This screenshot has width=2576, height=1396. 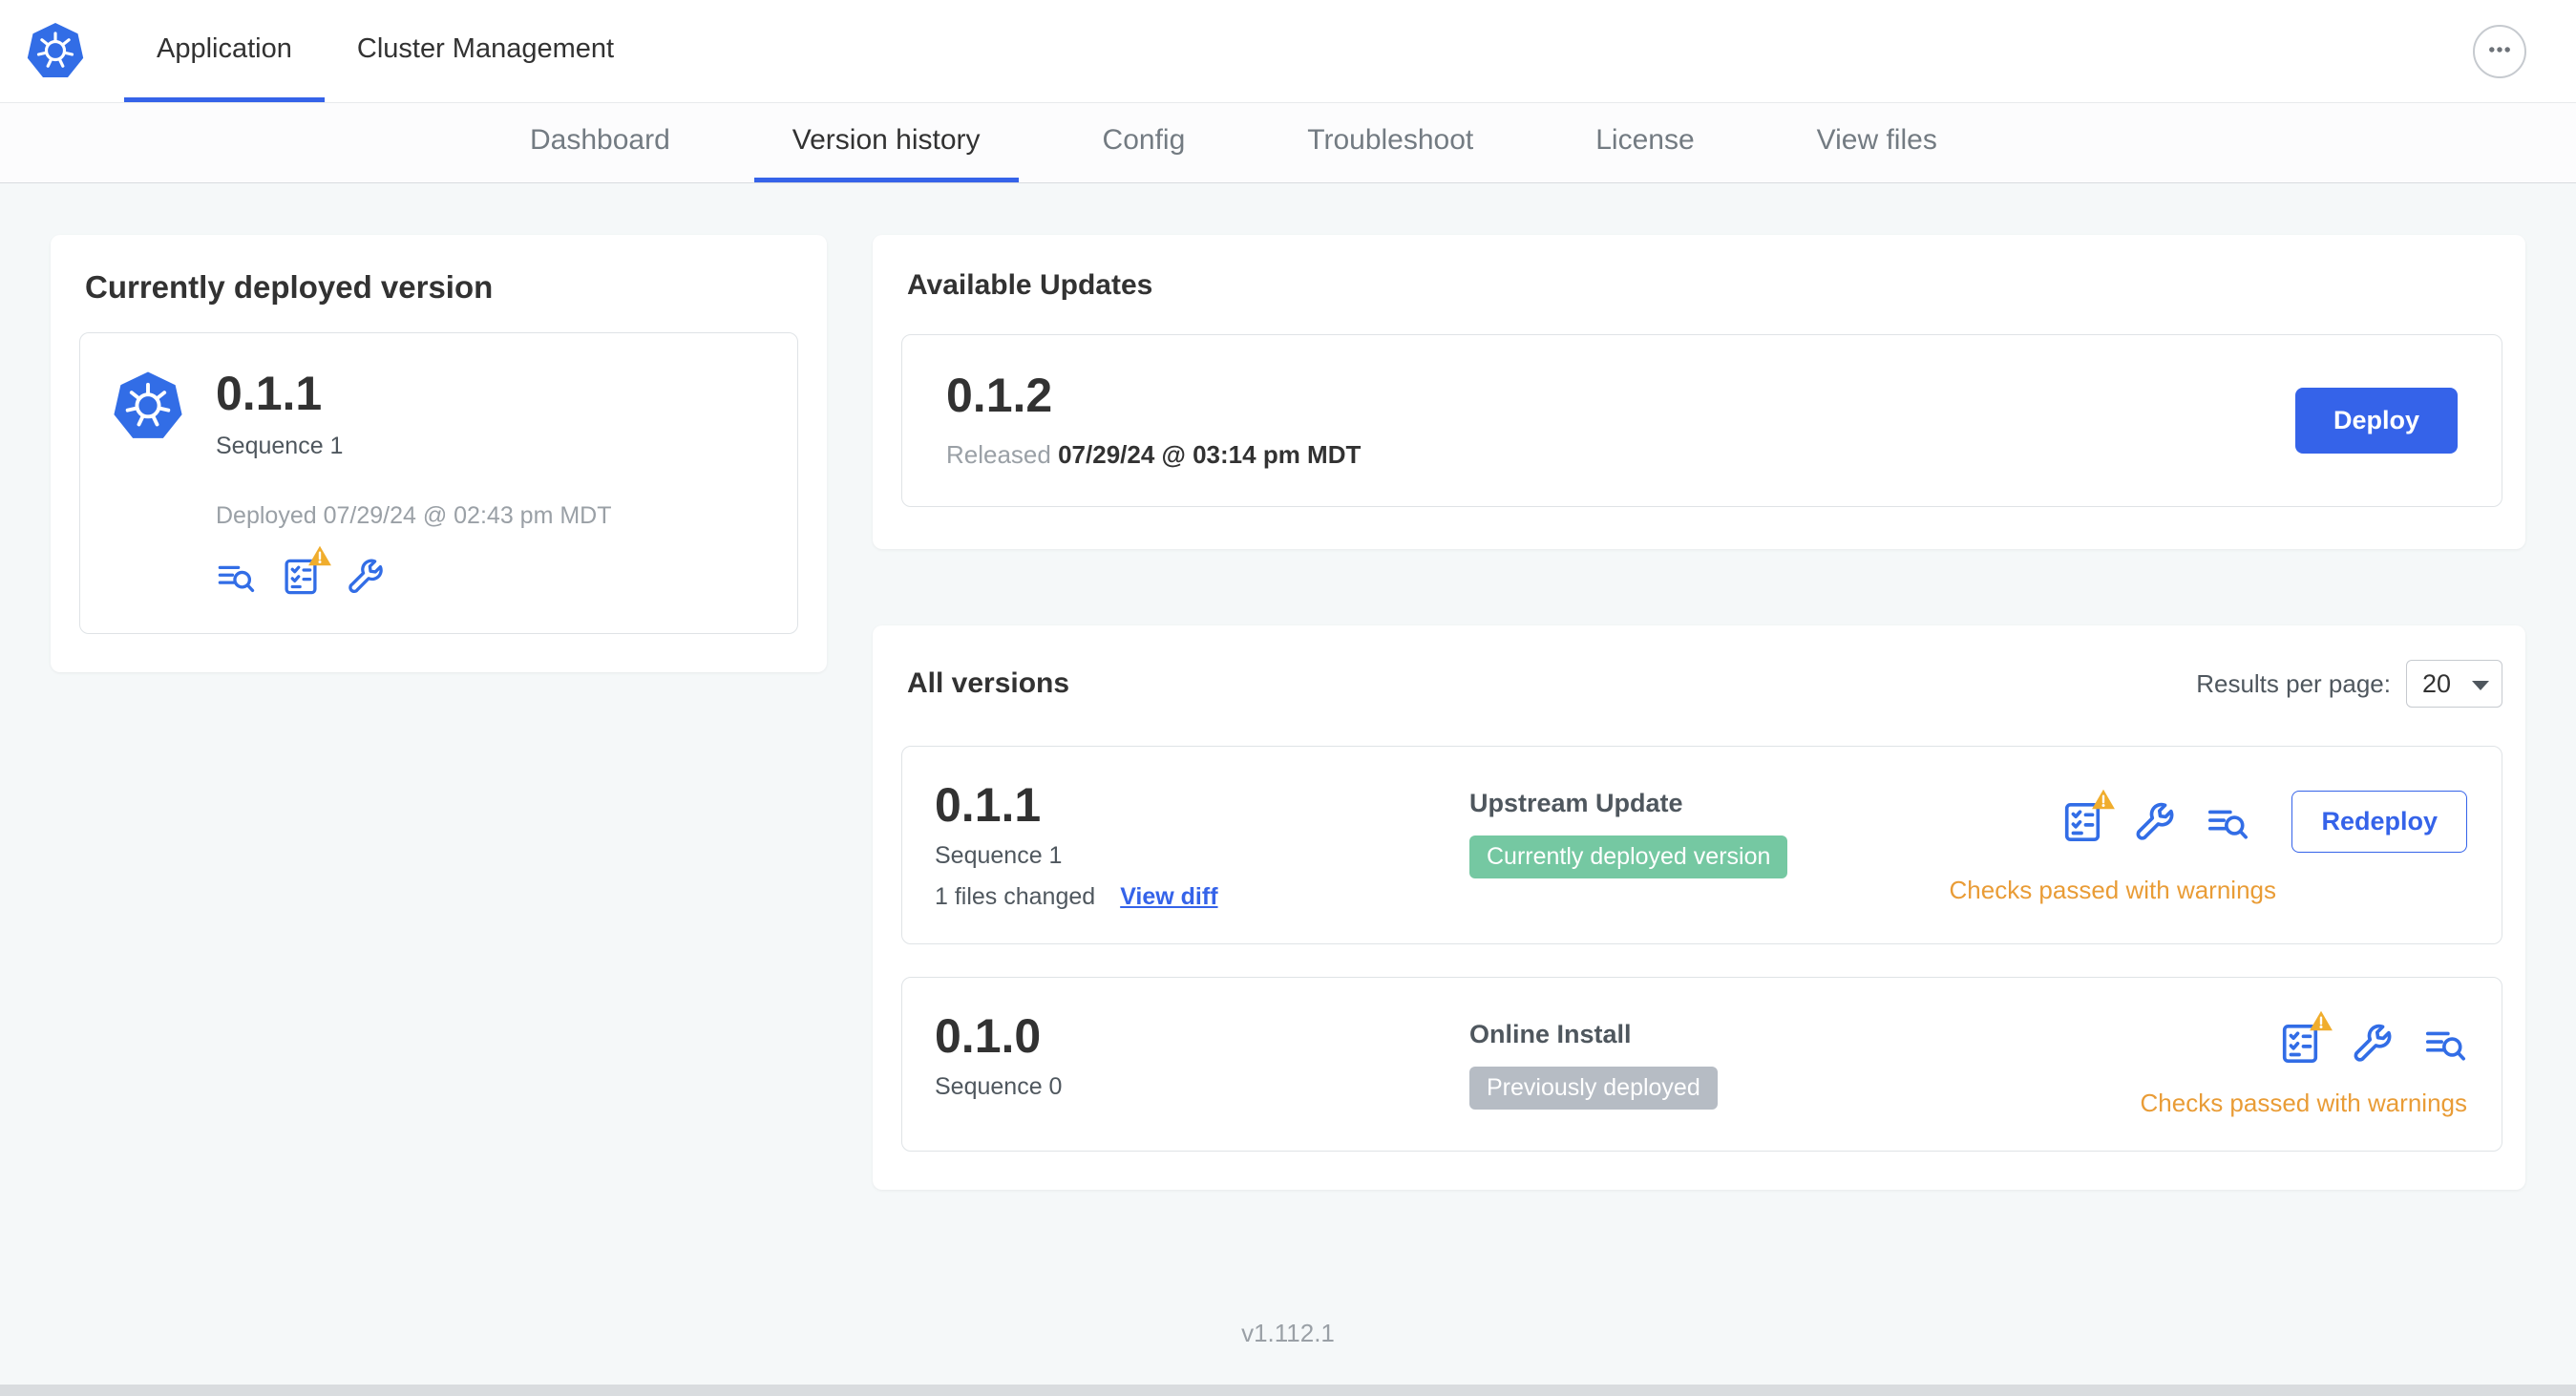 What do you see at coordinates (414, 515) in the screenshot?
I see `deployed-timestamp: Deployed 07/29/24 @ 02:43 pm MDT` at bounding box center [414, 515].